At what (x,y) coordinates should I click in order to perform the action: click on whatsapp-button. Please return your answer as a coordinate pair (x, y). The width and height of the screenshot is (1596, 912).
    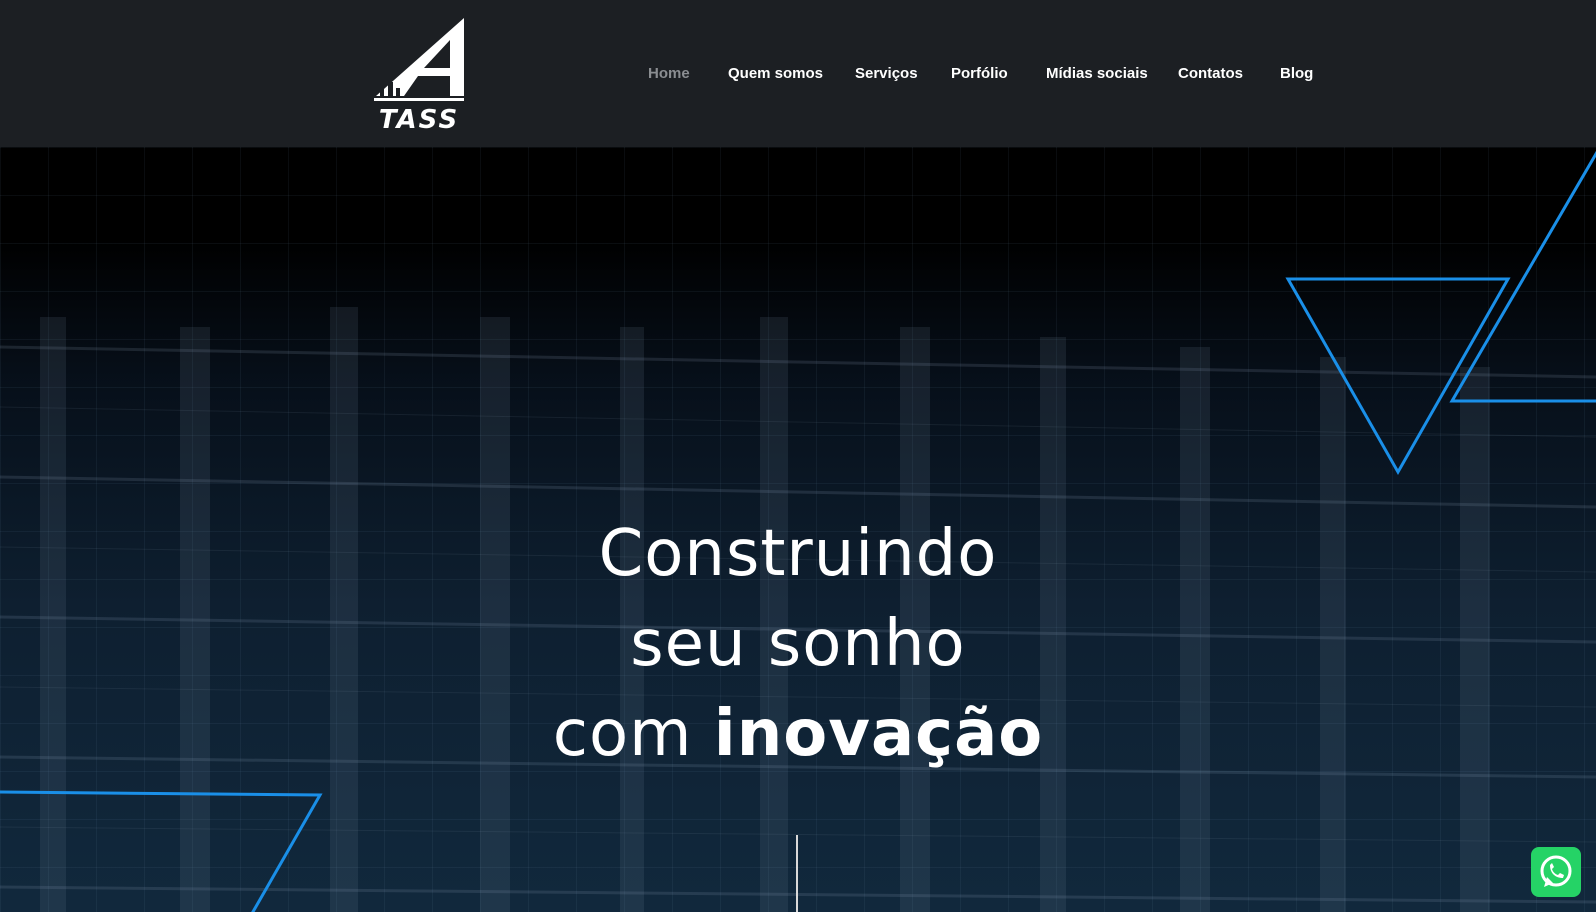
    Looking at the image, I should click on (1556, 872).